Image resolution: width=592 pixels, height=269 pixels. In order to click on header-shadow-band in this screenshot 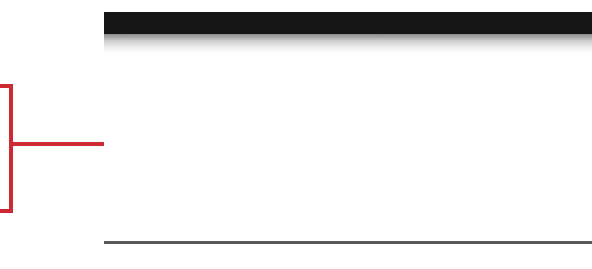, I will do `click(348, 44)`.